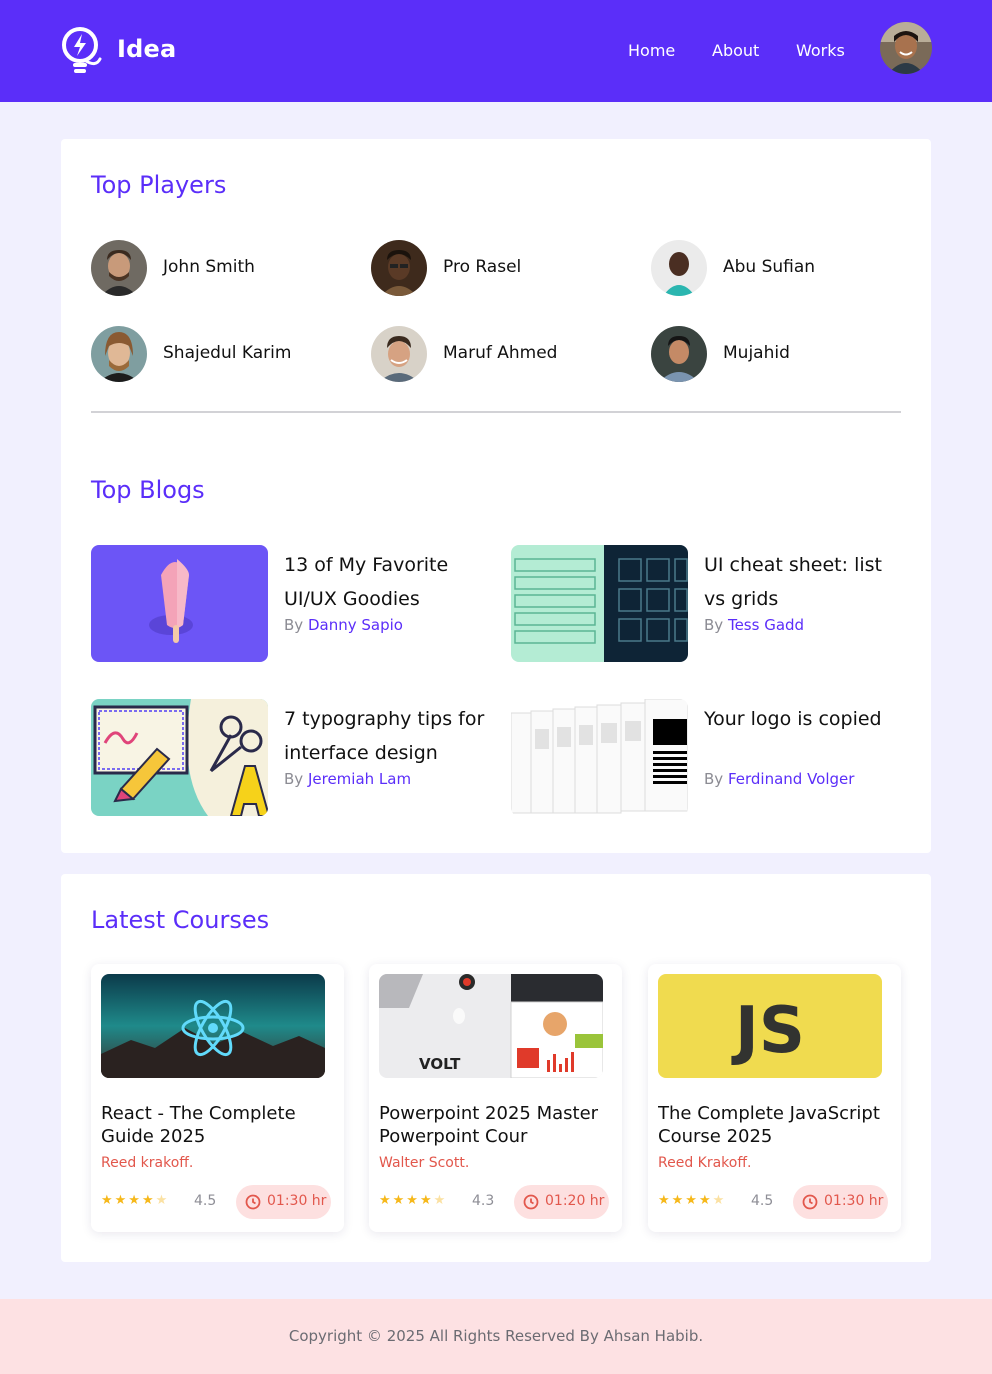 The width and height of the screenshot is (992, 1374). I want to click on duration-badge: 01:20 hr, so click(561, 1202).